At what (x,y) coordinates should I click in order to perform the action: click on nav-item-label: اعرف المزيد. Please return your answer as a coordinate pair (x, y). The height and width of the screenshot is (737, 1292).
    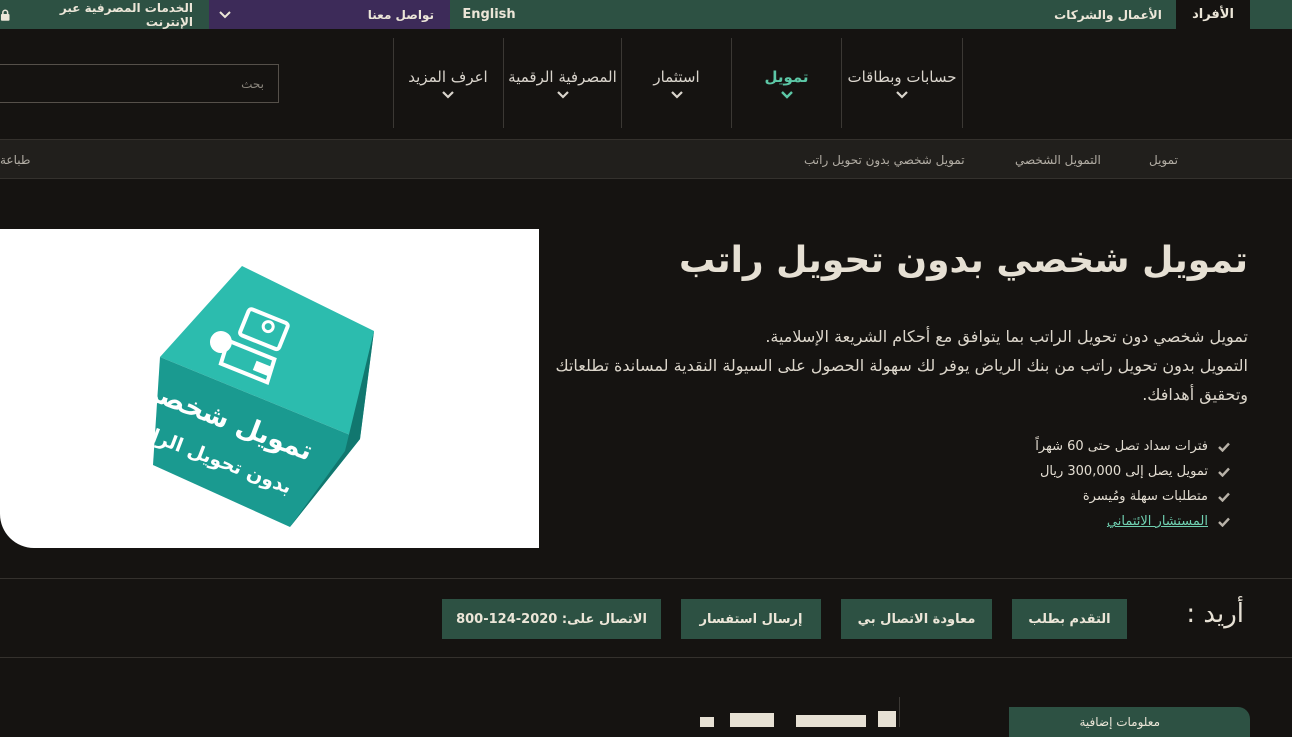
    Looking at the image, I should click on (448, 76).